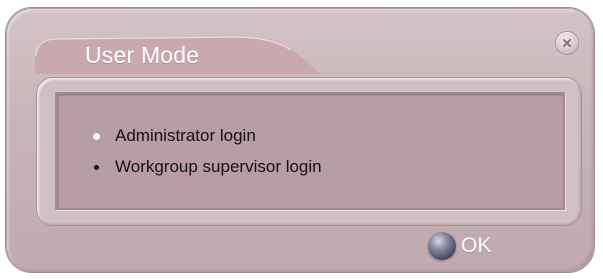 The image size is (603, 279). I want to click on dialog-title: User Mode, so click(142, 55).